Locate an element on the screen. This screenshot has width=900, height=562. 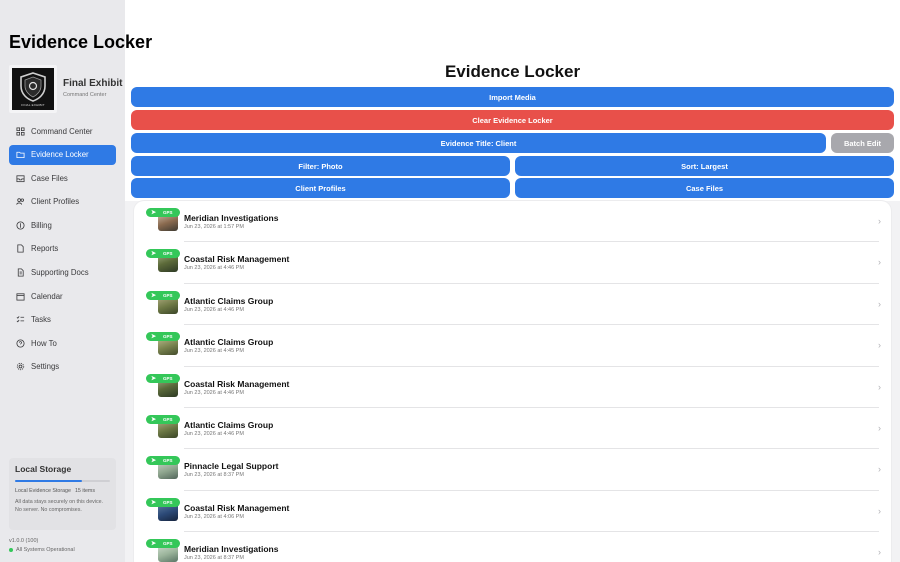
sidebar-item-reports: Reports is located at coordinates (62, 249).